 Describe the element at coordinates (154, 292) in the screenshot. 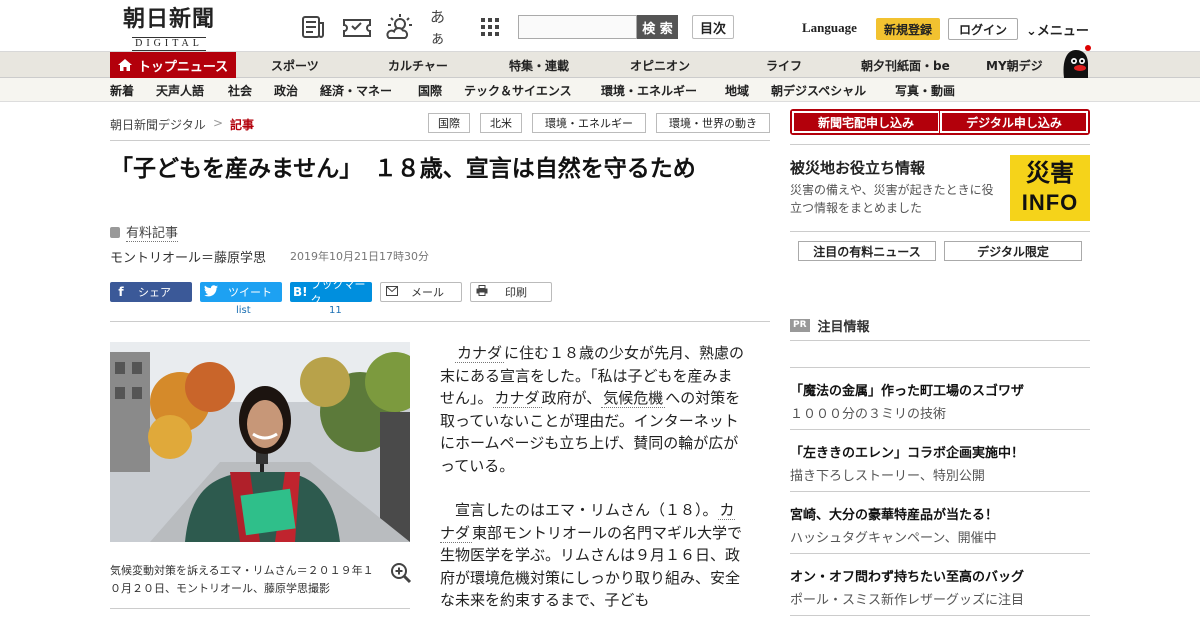

I see `facebook-share-label: シェア` at that location.